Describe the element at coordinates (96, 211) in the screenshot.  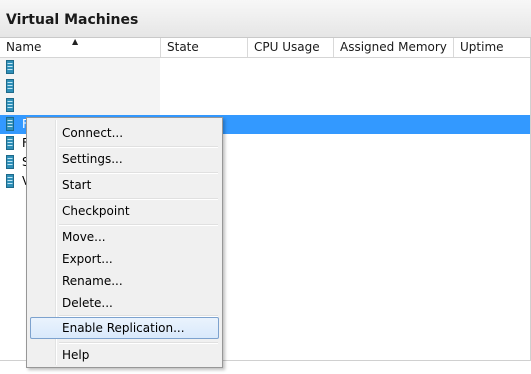
I see `menu-item-label: Checkpoint` at that location.